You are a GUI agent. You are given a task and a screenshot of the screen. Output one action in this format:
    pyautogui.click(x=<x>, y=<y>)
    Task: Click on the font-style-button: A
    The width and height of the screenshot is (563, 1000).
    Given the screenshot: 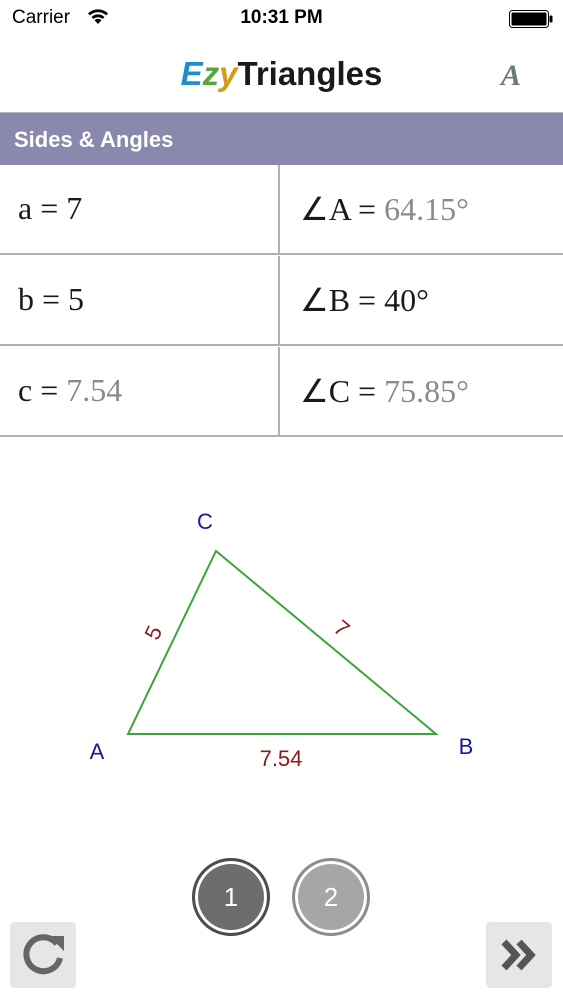 What is the action you would take?
    pyautogui.click(x=511, y=76)
    